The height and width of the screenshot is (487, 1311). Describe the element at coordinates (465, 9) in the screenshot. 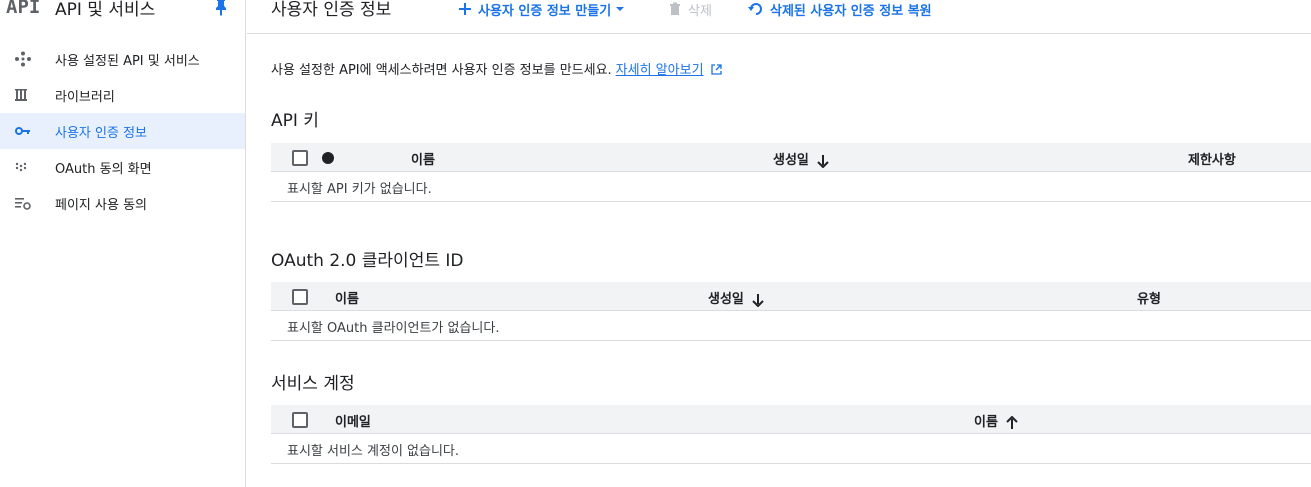

I see `plus-icon` at that location.